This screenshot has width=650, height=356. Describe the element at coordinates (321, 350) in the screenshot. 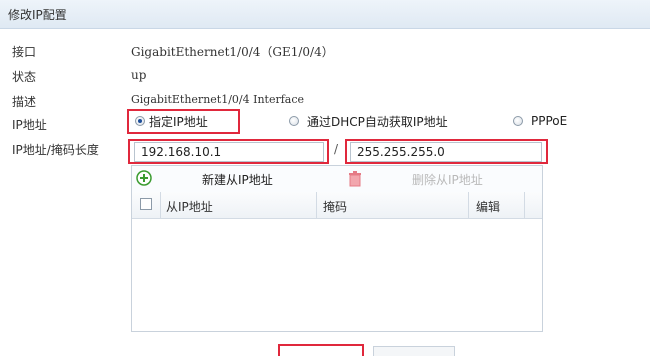

I see `highlight-box-ok-button` at that location.